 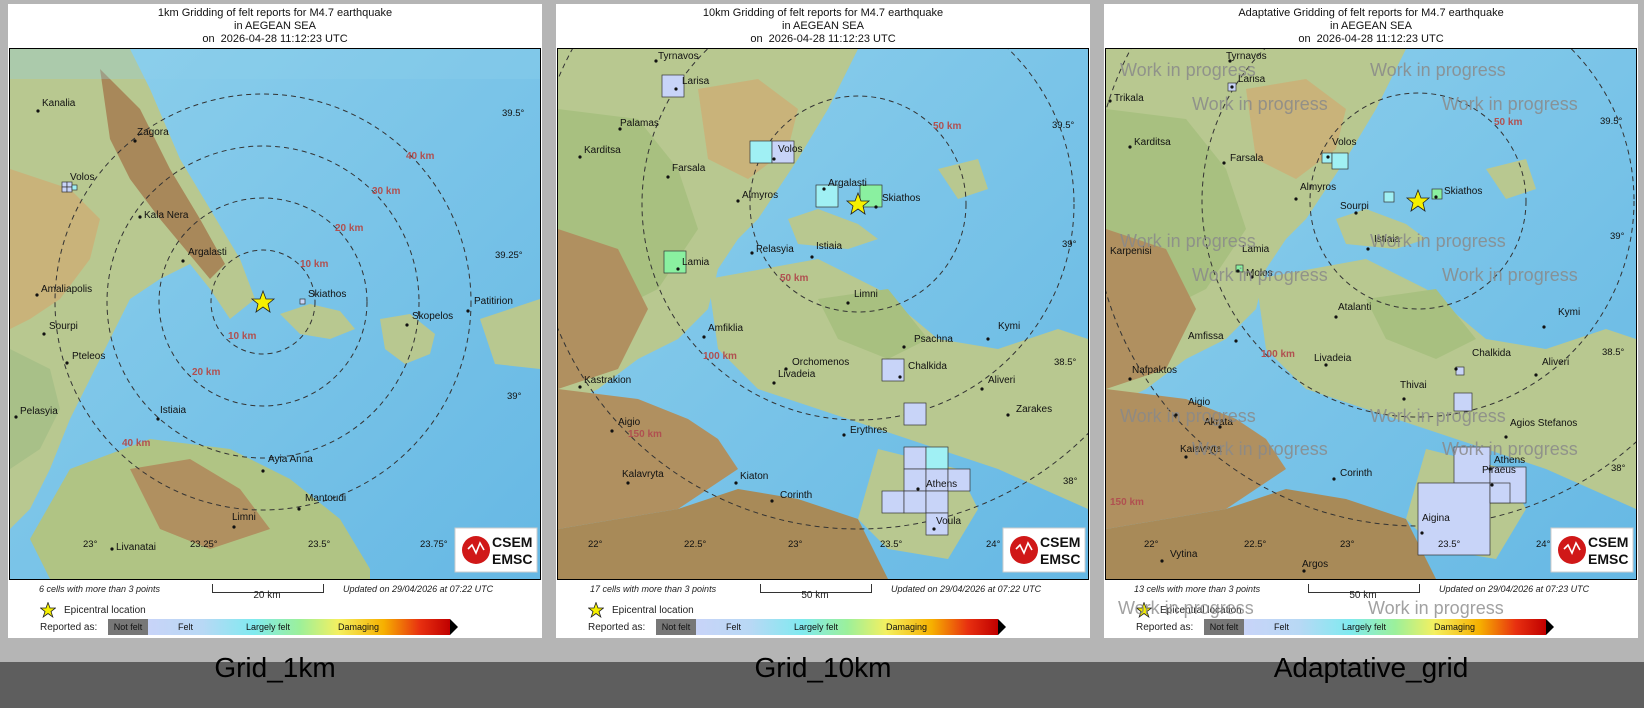 I want to click on place-label: Sourpi, so click(x=1354, y=206).